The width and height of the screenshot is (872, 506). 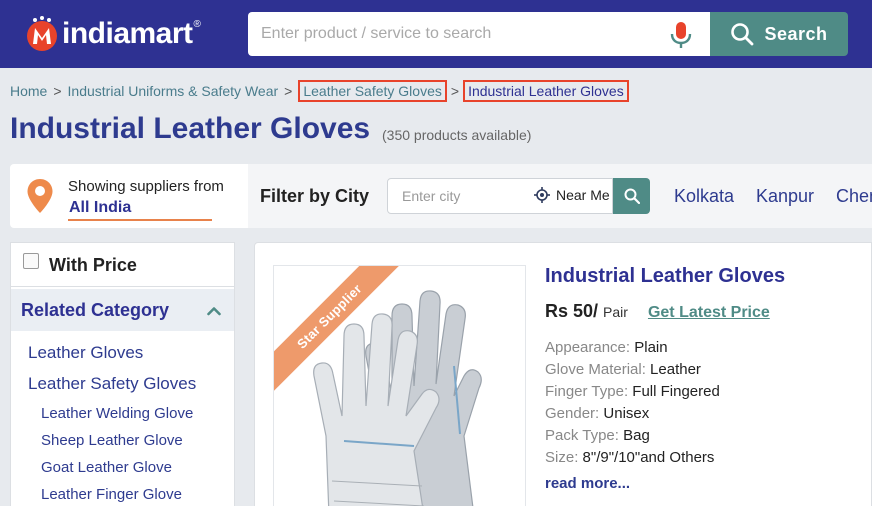 I want to click on related-category-header: Related Category, so click(x=122, y=310).